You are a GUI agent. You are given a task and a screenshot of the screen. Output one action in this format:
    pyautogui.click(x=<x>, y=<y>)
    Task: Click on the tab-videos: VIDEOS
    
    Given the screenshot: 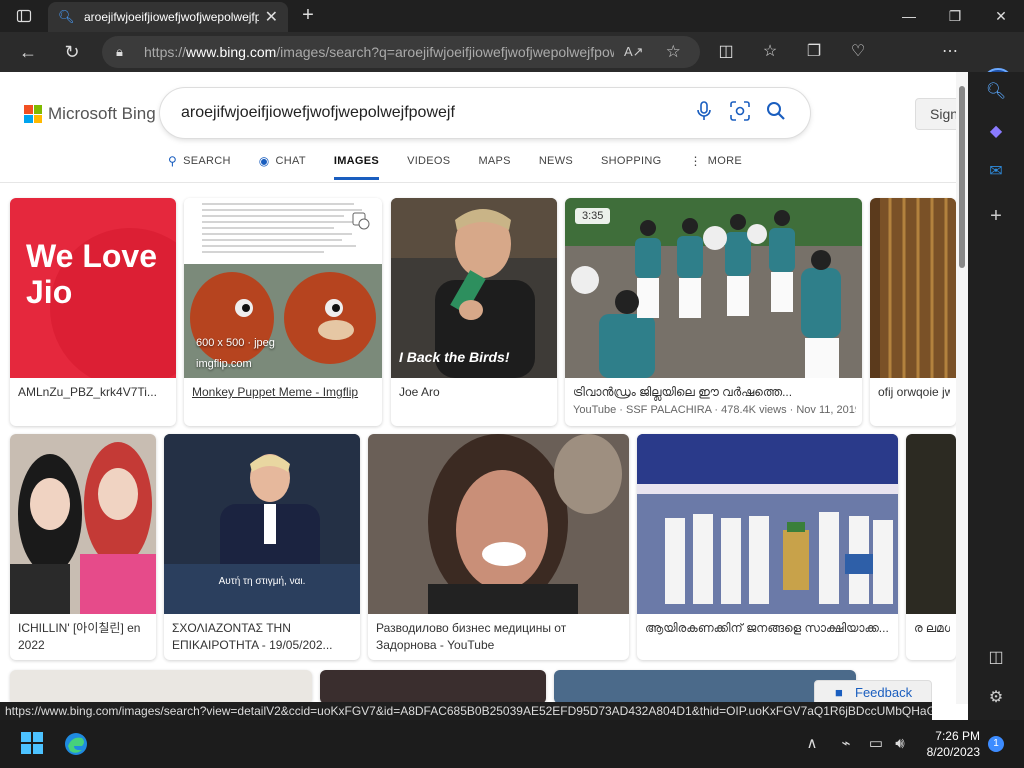 What is the action you would take?
    pyautogui.click(x=428, y=165)
    